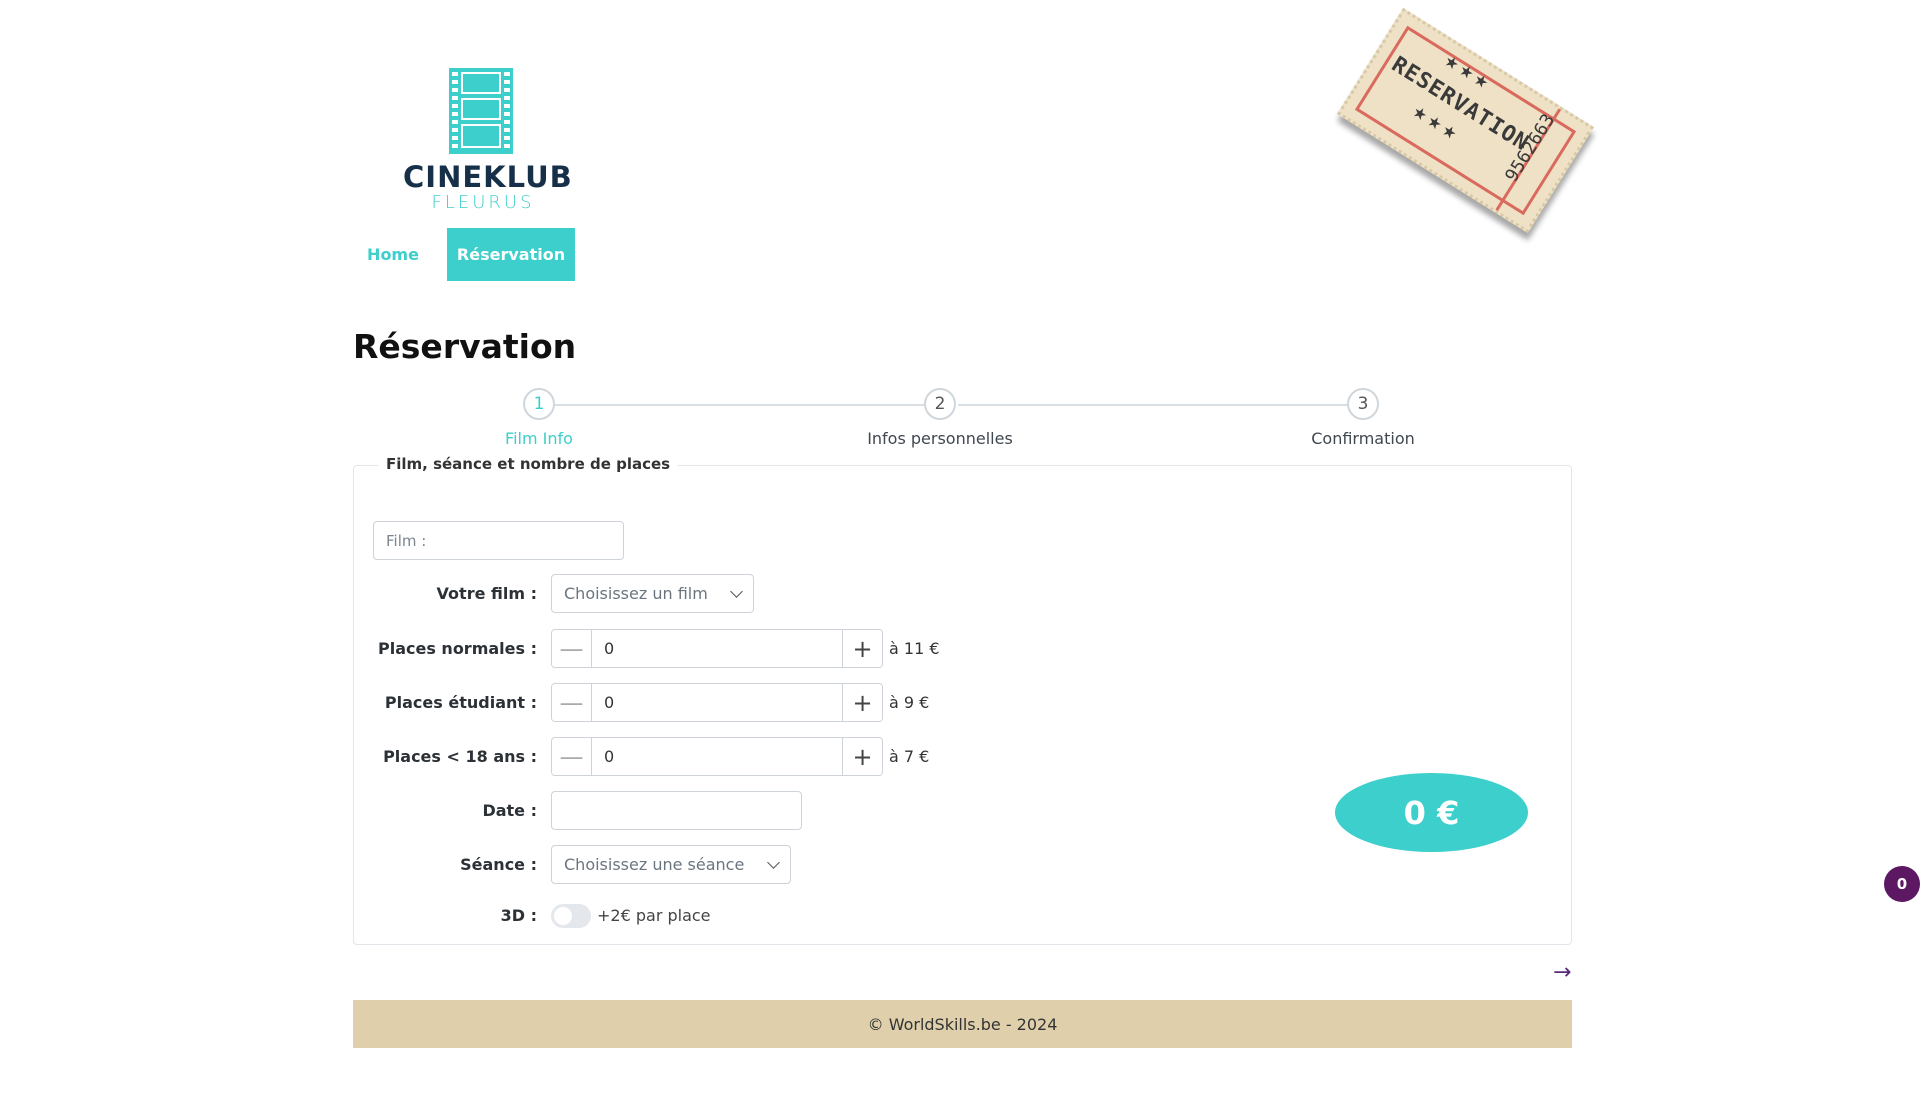 The height and width of the screenshot is (1099, 1920). What do you see at coordinates (483, 202) in the screenshot?
I see `brand-subtitle: FLEURUS` at bounding box center [483, 202].